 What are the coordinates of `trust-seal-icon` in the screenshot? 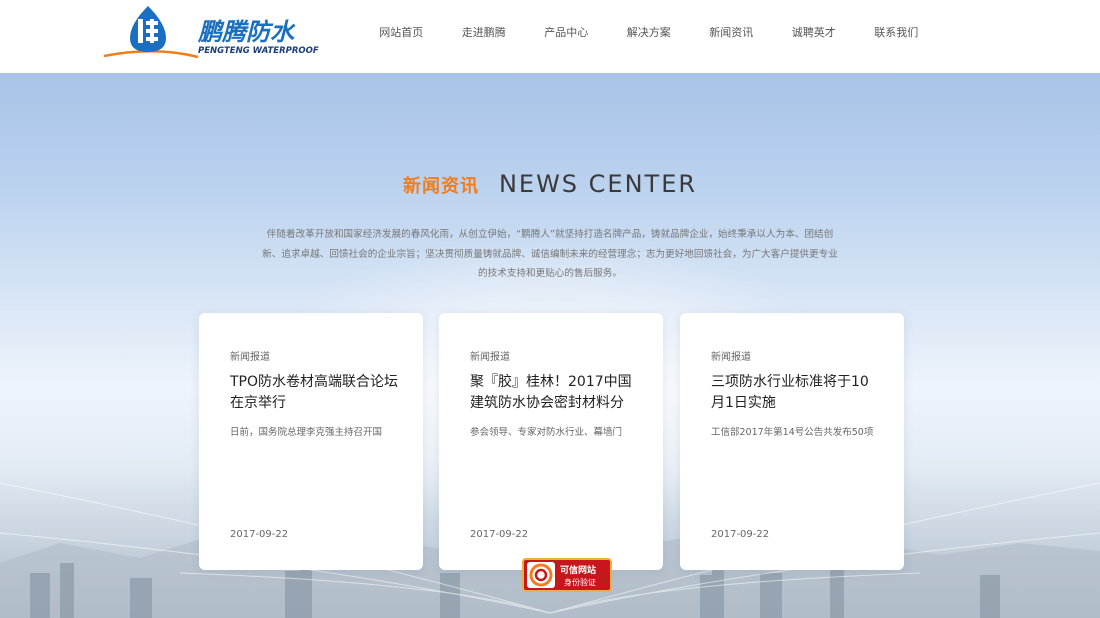 It's located at (541, 575).